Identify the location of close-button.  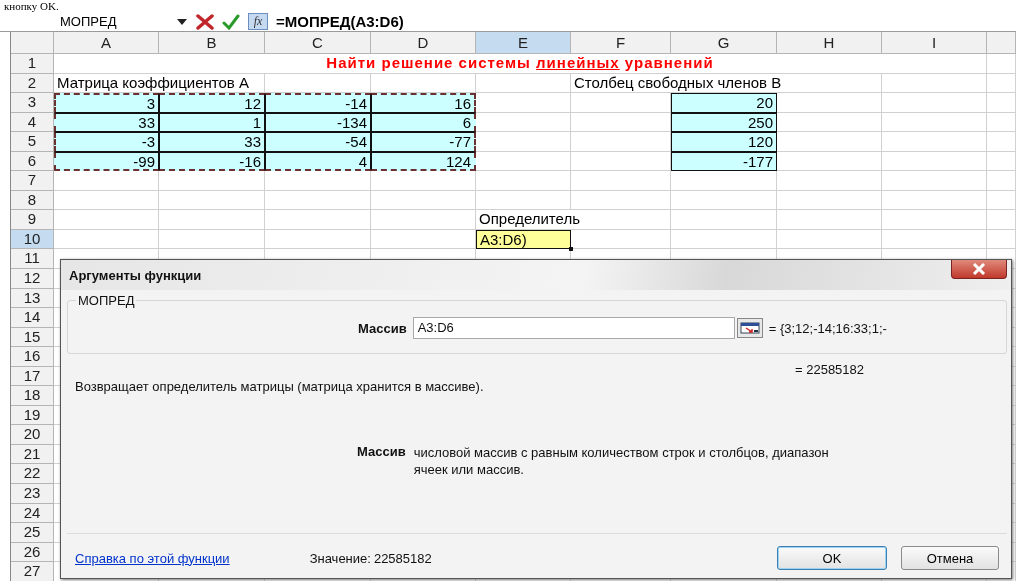
(979, 269).